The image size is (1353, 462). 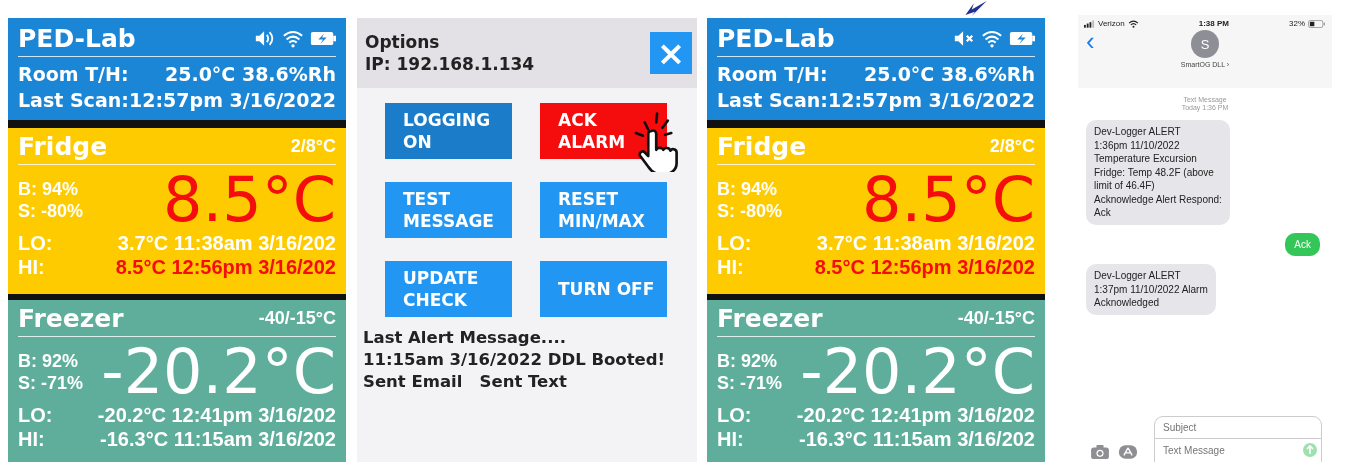 I want to click on subject-field: Subject, so click(x=1238, y=427).